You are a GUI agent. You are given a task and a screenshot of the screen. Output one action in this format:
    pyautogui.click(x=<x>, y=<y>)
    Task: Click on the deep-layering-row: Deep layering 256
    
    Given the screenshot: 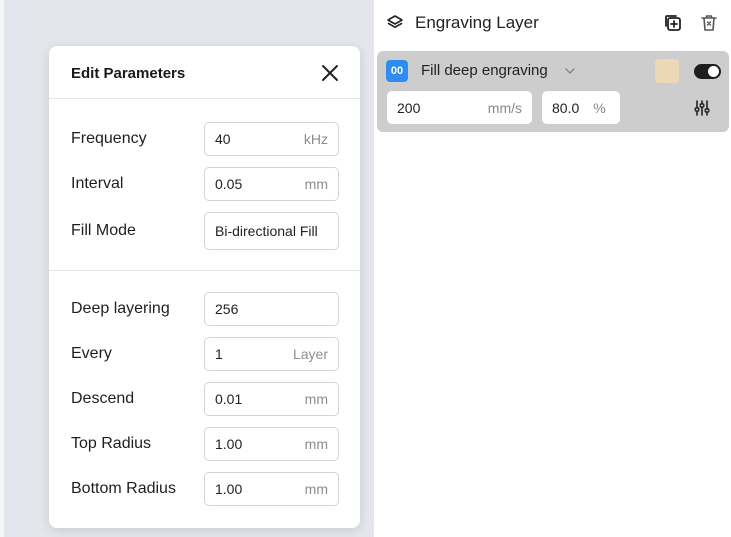 What is the action you would take?
    pyautogui.click(x=204, y=309)
    